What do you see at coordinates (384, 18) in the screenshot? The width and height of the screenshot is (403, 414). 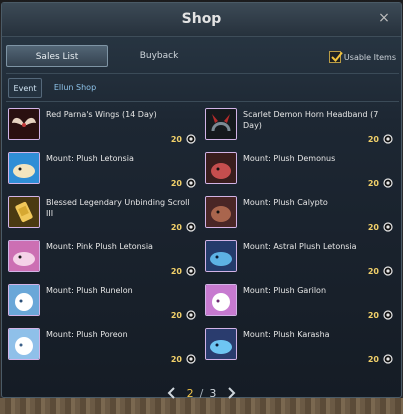 I see `close-button: ×` at bounding box center [384, 18].